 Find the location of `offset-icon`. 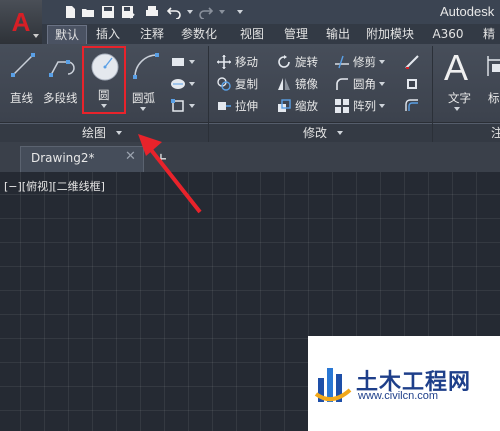

offset-icon is located at coordinates (411, 105).